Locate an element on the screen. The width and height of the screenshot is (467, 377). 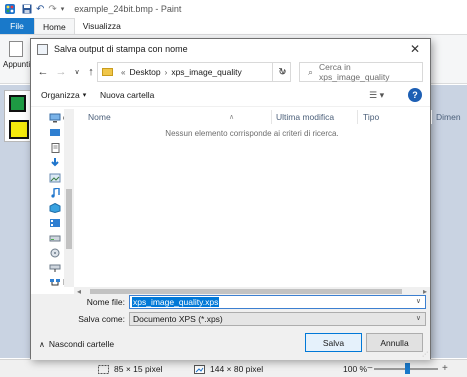
tab-view: Visualizza is located at coordinates (102, 26).